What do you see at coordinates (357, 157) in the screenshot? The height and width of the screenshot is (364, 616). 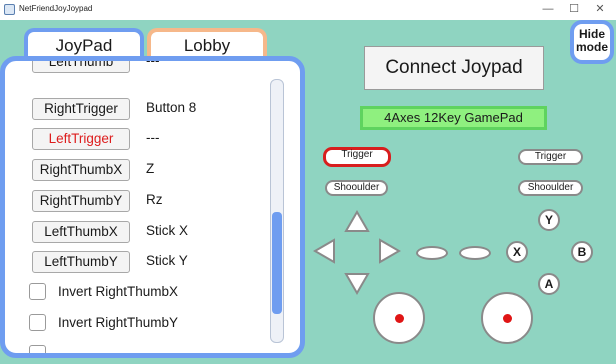 I see `trigger-left-button: Trigger` at bounding box center [357, 157].